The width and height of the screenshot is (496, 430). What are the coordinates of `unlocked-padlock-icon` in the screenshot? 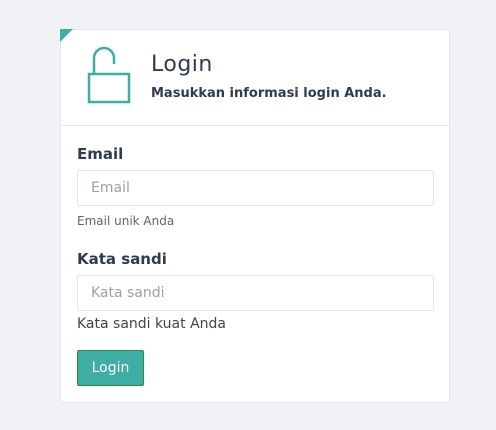 It's located at (110, 75).